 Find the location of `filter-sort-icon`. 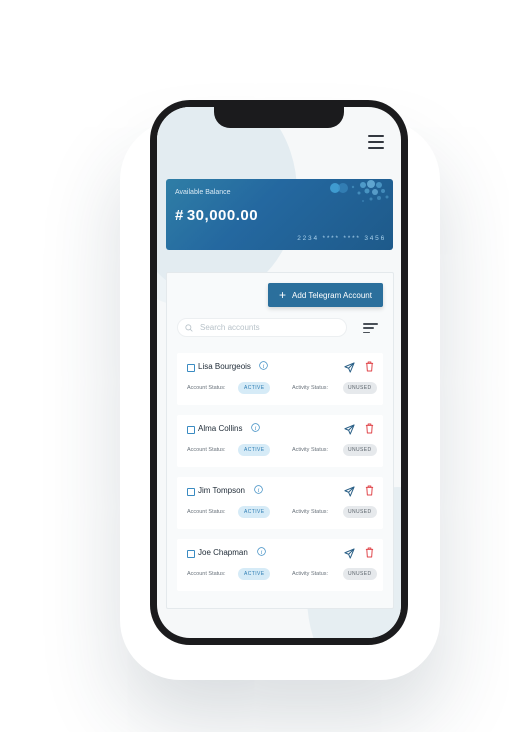

filter-sort-icon is located at coordinates (370, 328).